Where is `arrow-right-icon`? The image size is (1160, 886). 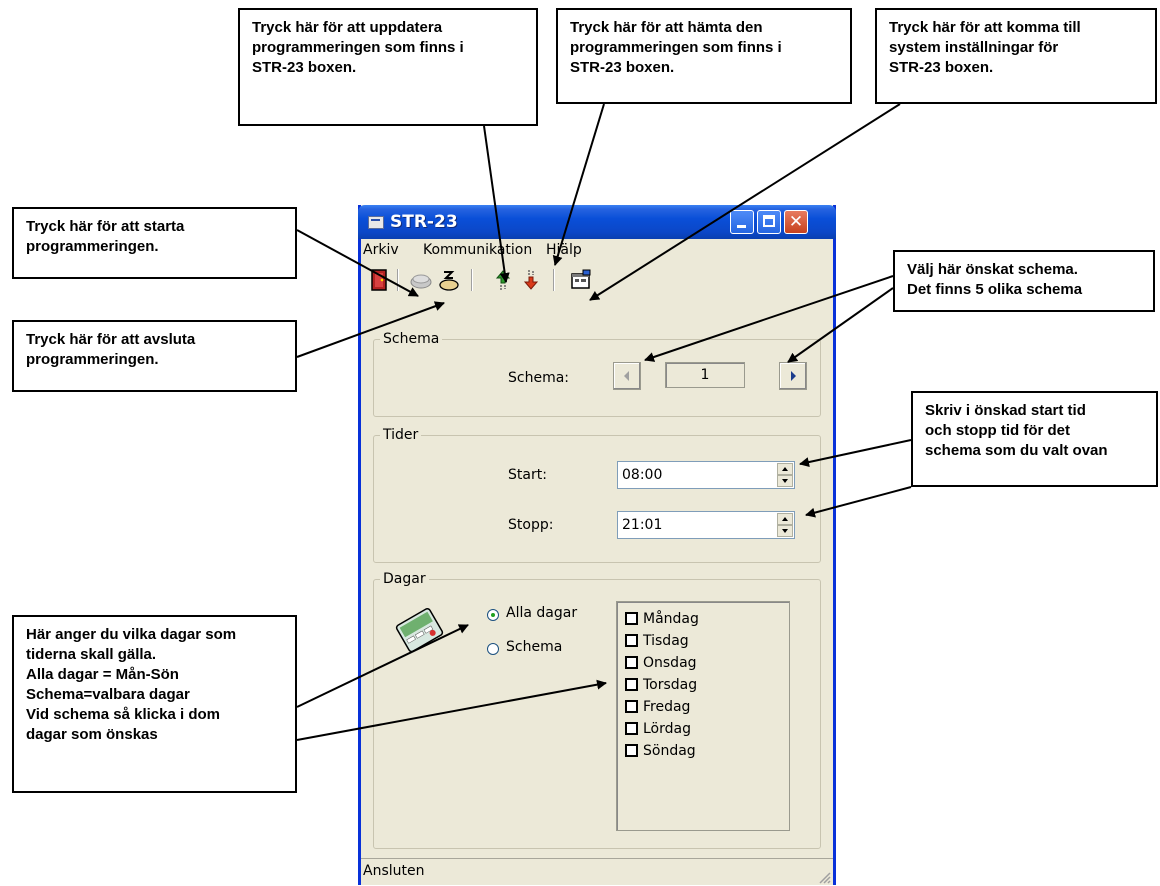 arrow-right-icon is located at coordinates (793, 376).